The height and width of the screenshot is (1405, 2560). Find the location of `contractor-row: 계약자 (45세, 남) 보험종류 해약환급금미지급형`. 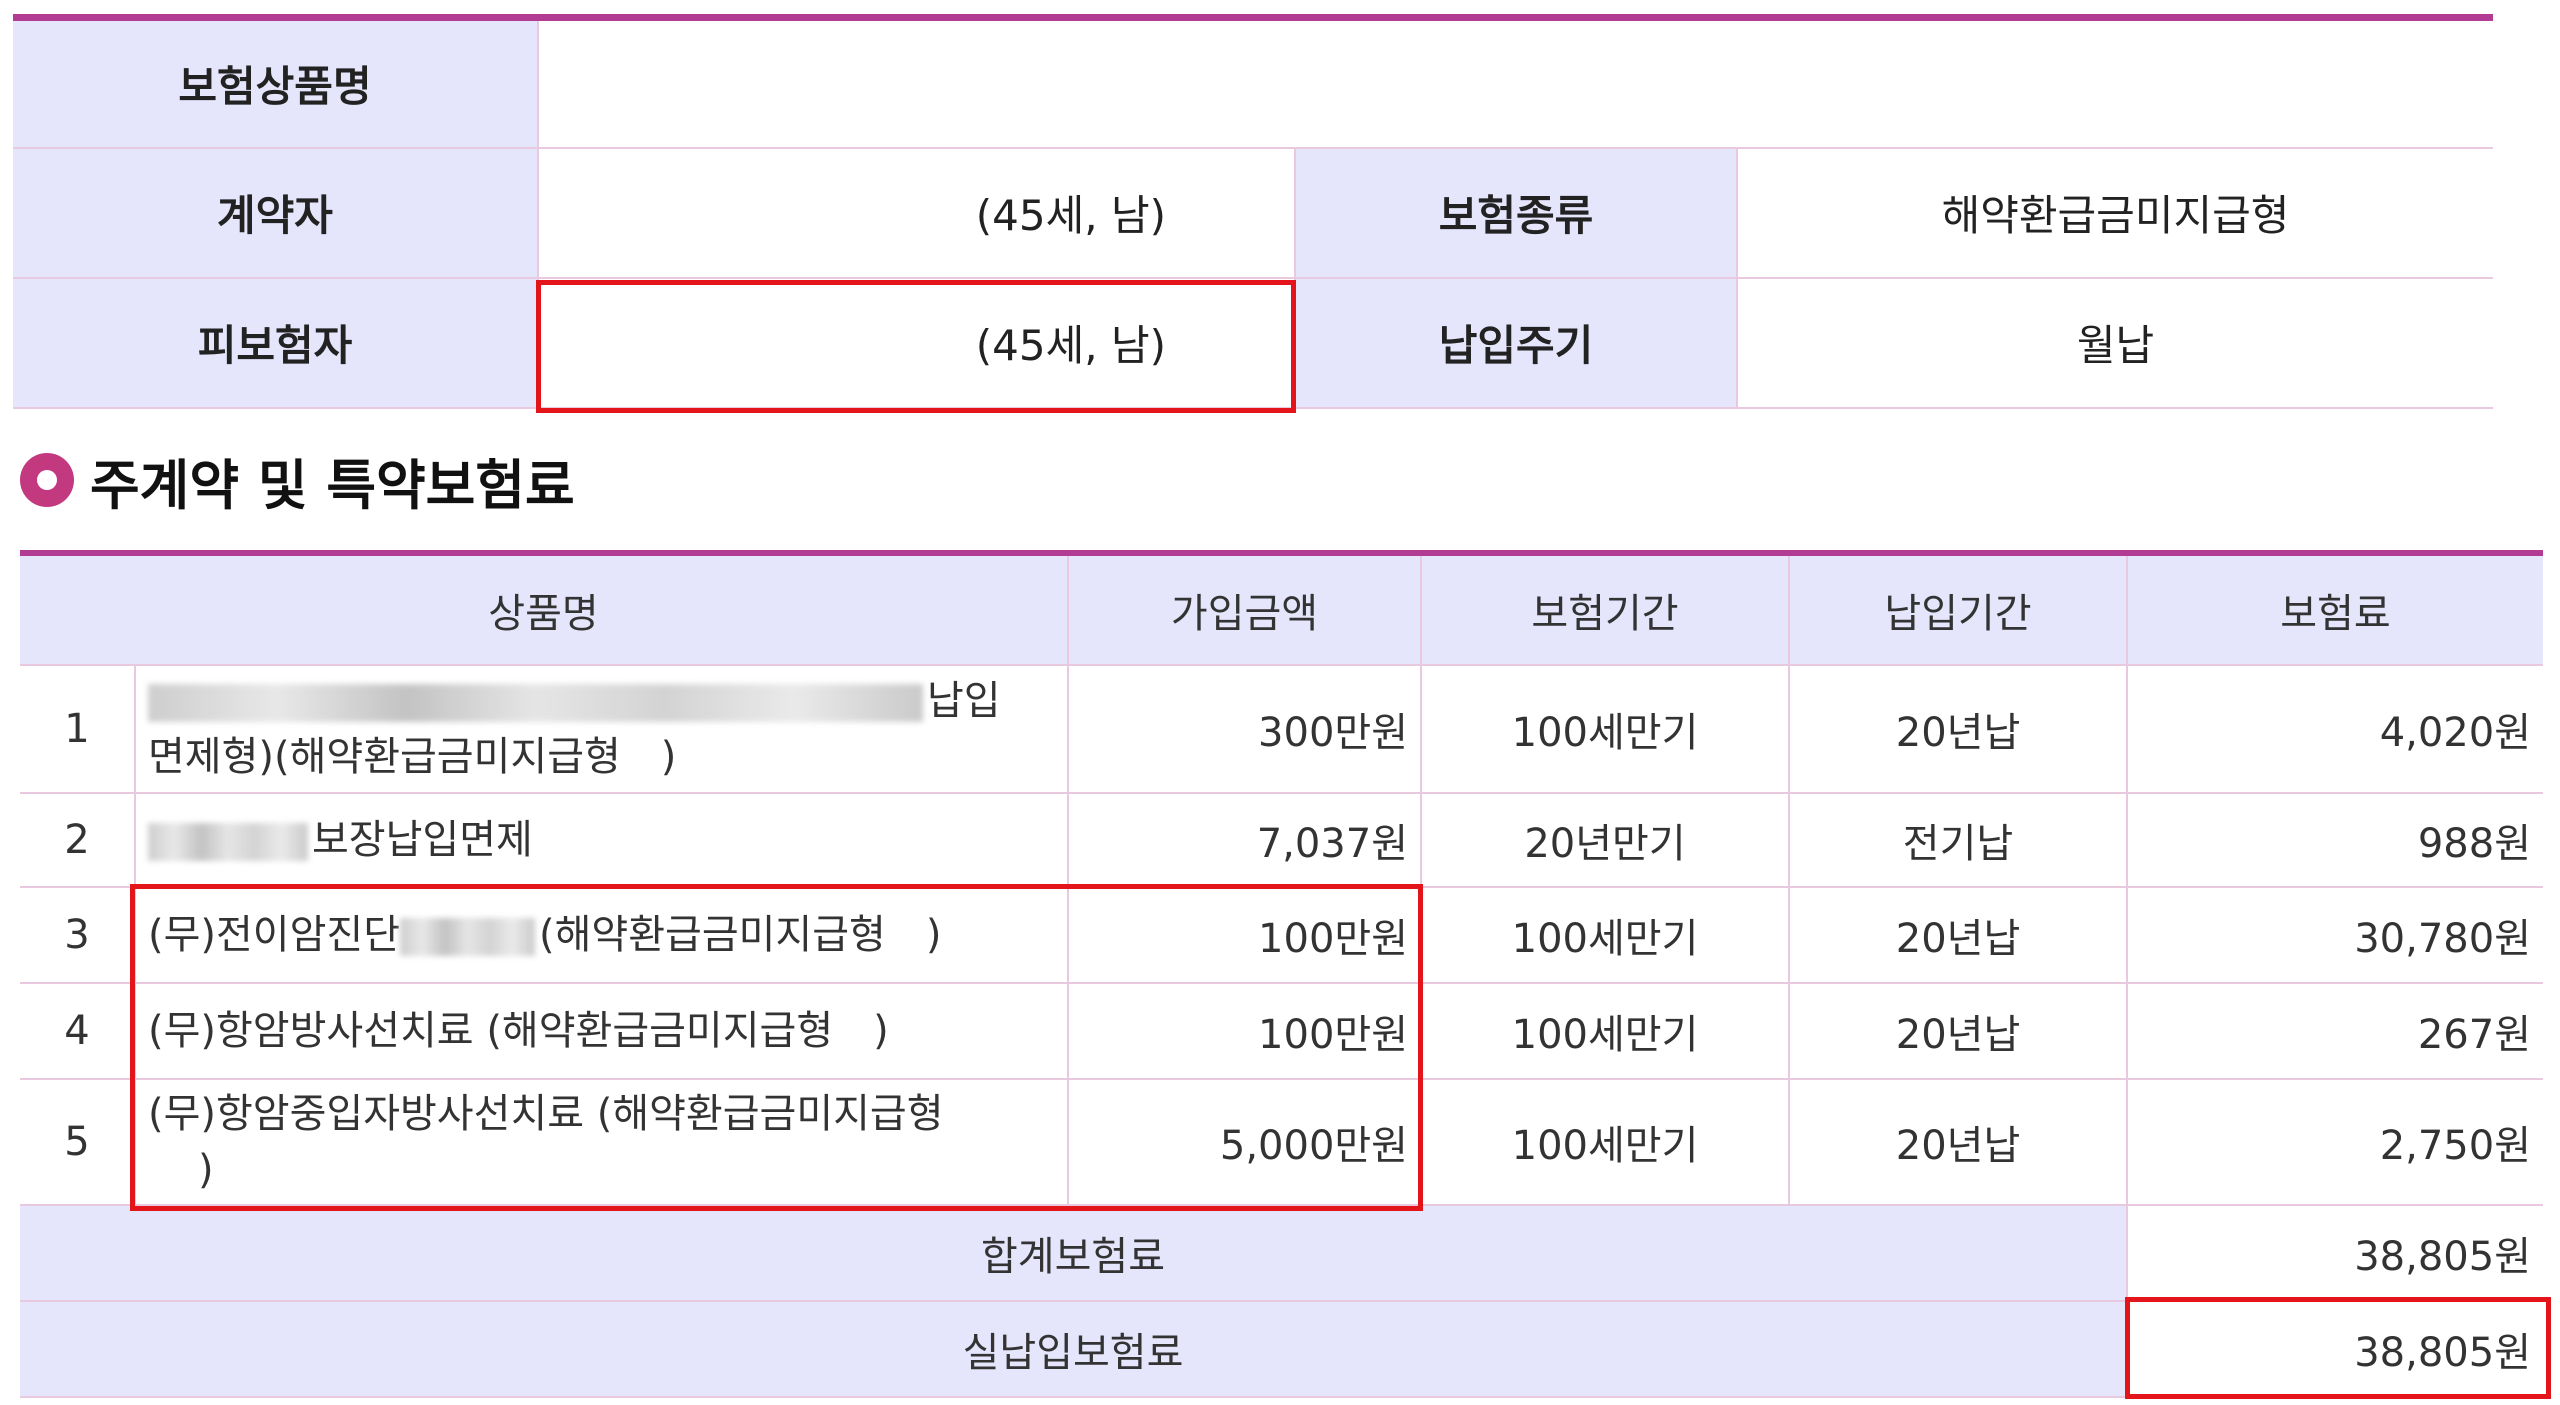

contractor-row: 계약자 (45세, 남) 보험종류 해약환급금미지급형 is located at coordinates (1253, 213).